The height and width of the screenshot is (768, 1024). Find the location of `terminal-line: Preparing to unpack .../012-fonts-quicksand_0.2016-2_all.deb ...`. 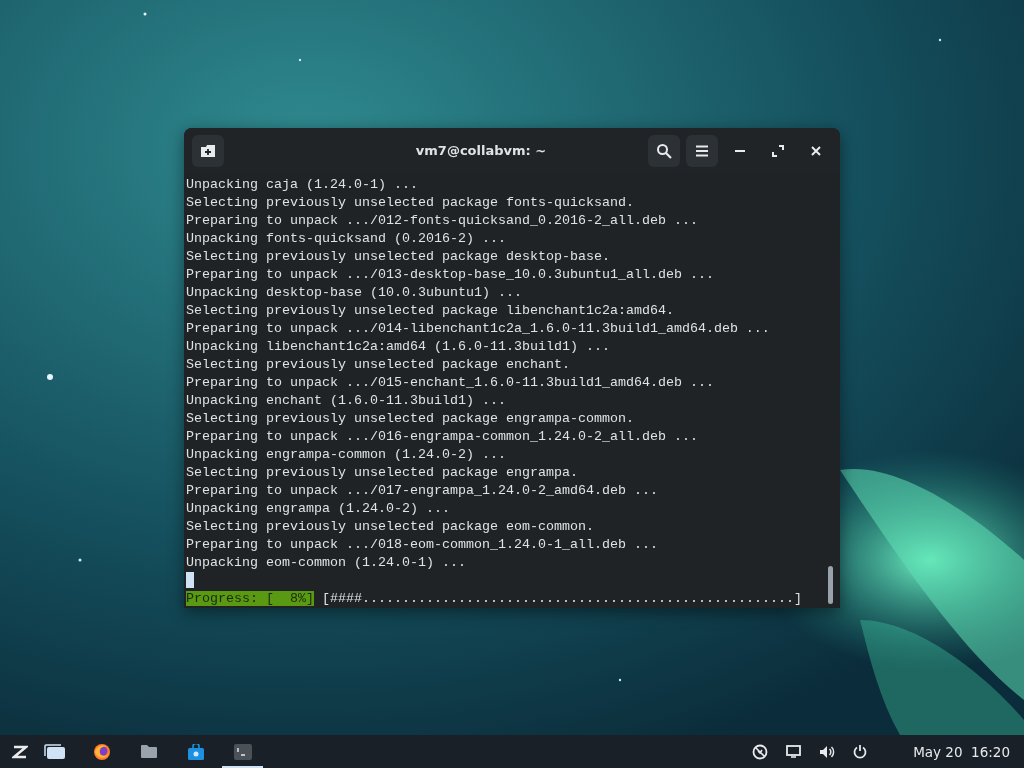

terminal-line: Preparing to unpack .../012-fonts-quicksand_0.2016-2_all.deb ... is located at coordinates (442, 221).